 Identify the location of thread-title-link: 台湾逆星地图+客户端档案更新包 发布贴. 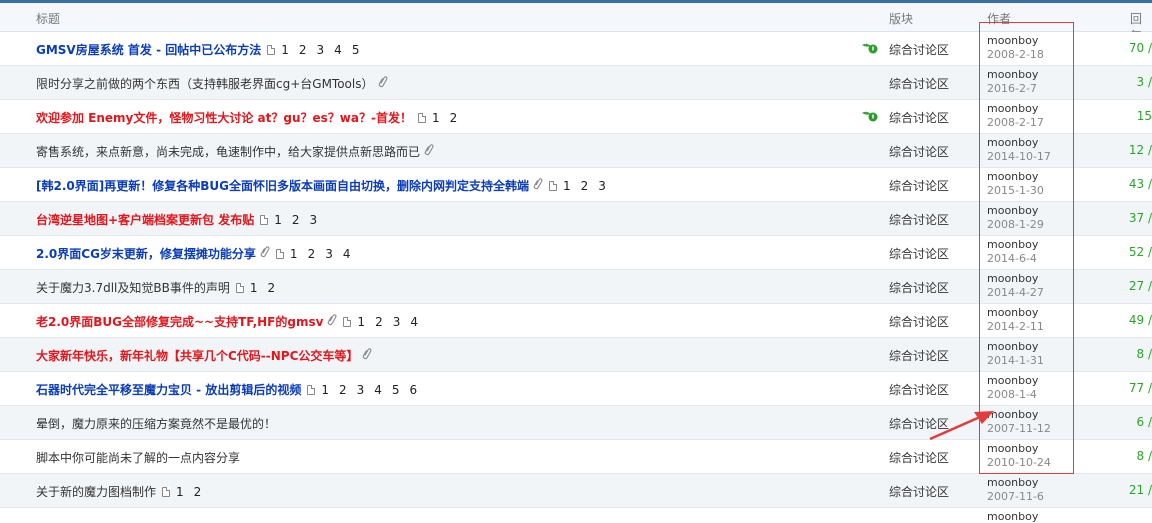
(145, 219).